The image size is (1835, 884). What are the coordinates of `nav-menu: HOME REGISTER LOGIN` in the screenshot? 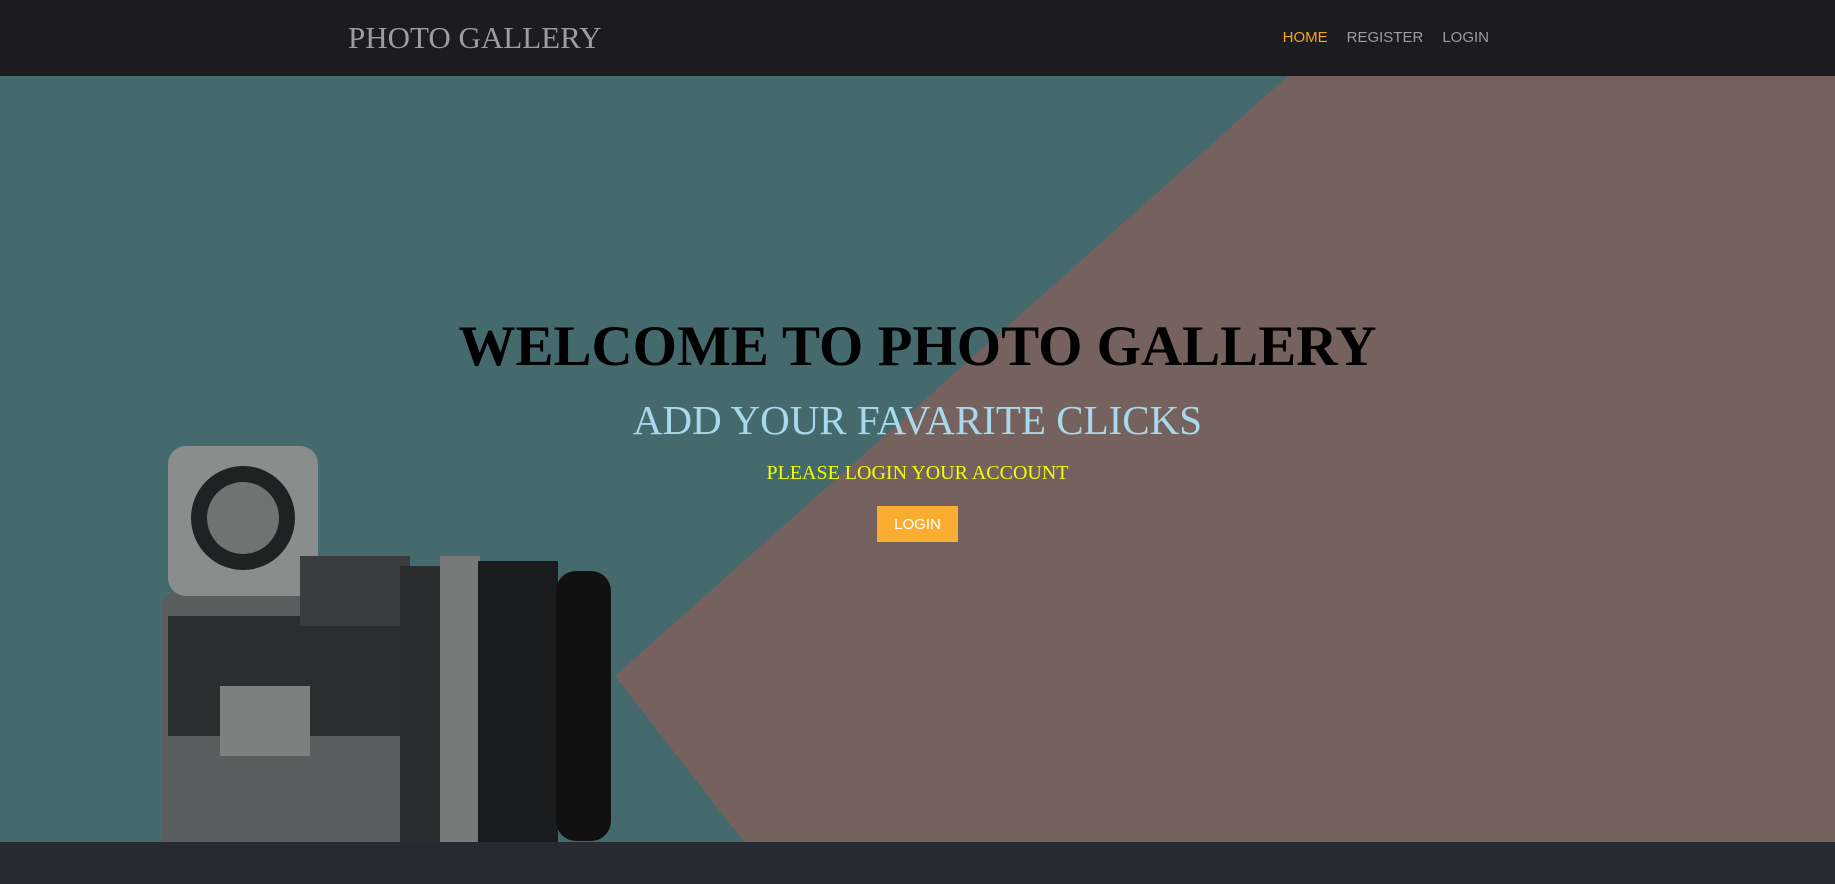 It's located at (1386, 37).